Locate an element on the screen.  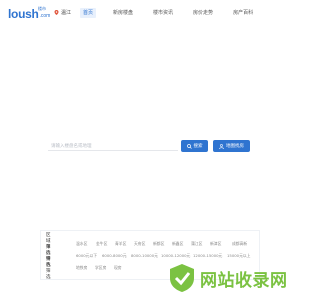
logo-suffix: .com is located at coordinates (45, 16).